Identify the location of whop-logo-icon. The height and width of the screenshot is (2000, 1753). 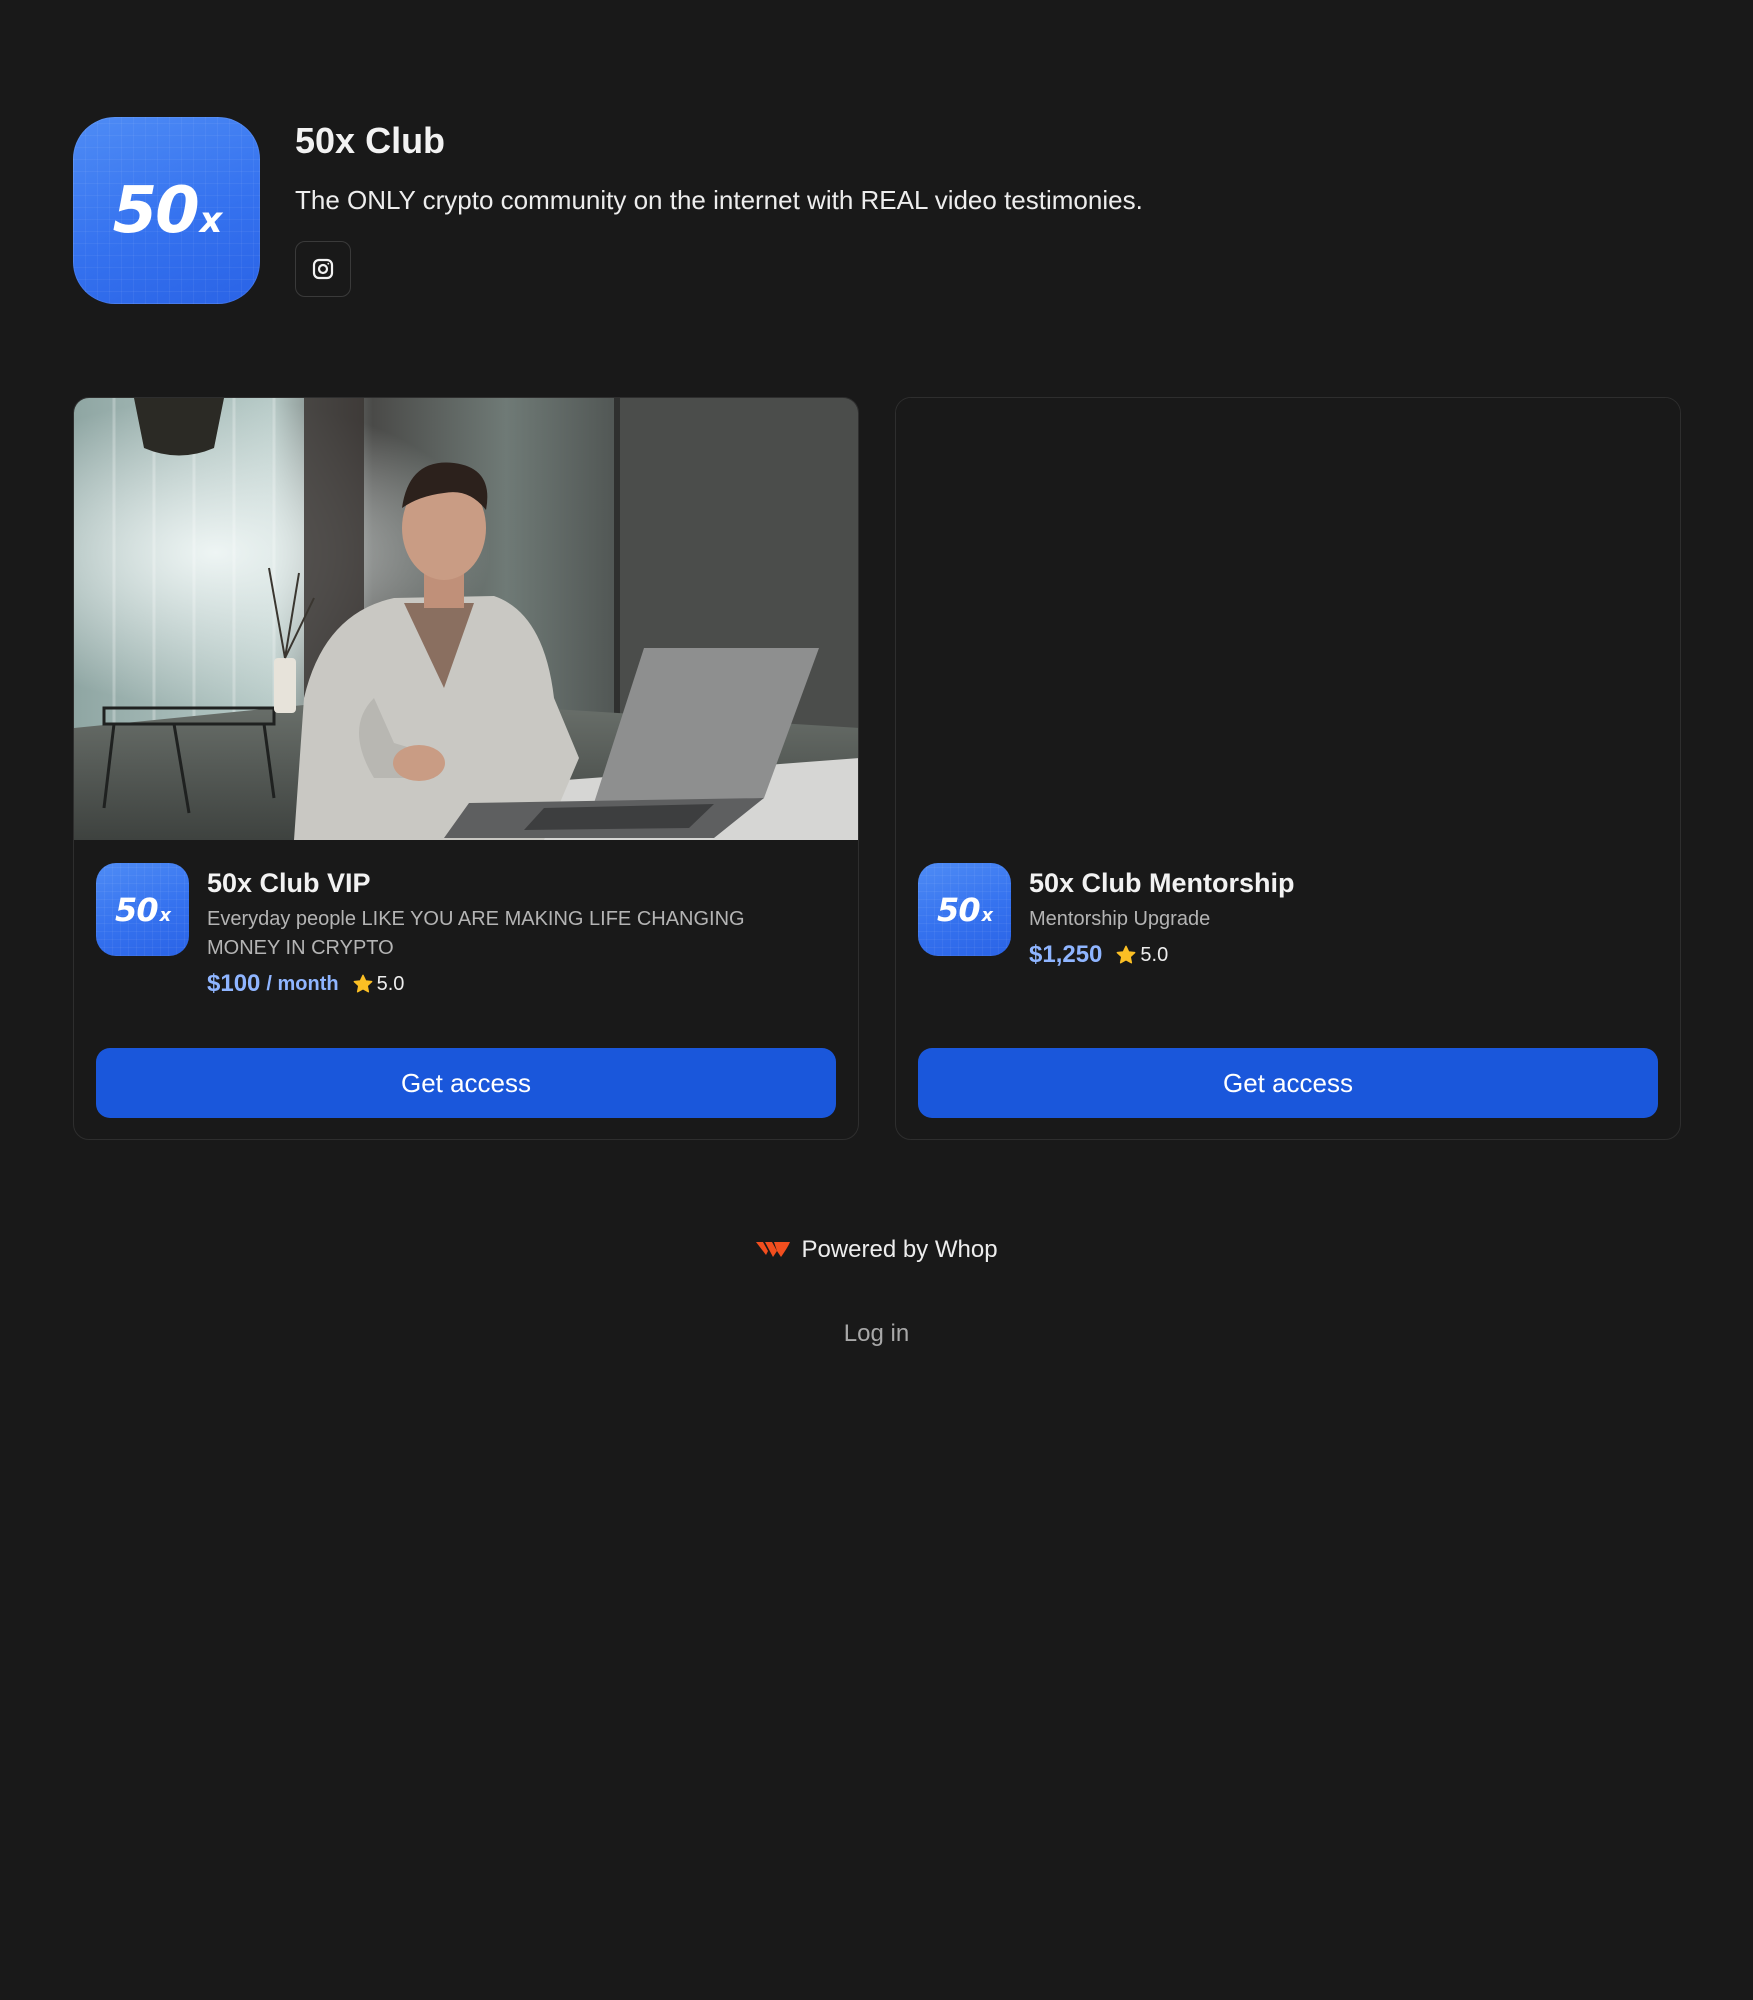
(773, 1249).